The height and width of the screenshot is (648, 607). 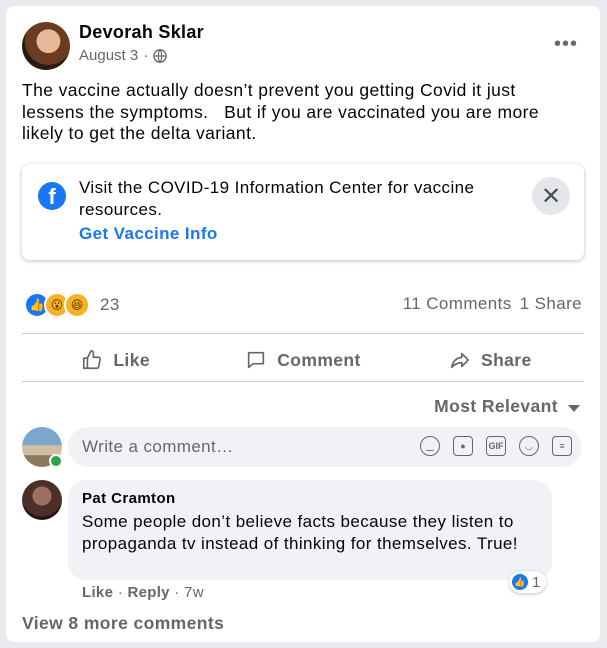 What do you see at coordinates (194, 592) in the screenshot?
I see `comment-time: 7w` at bounding box center [194, 592].